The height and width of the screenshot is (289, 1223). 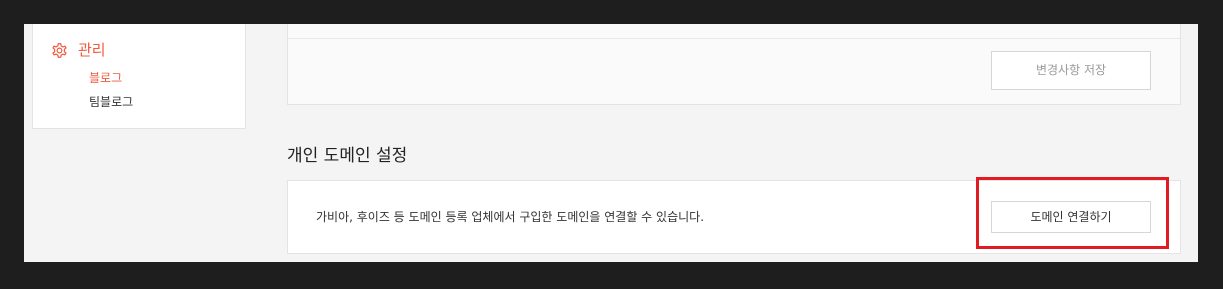 I want to click on sidebar: 관리 블로그 팀블로그, so click(x=139, y=76).